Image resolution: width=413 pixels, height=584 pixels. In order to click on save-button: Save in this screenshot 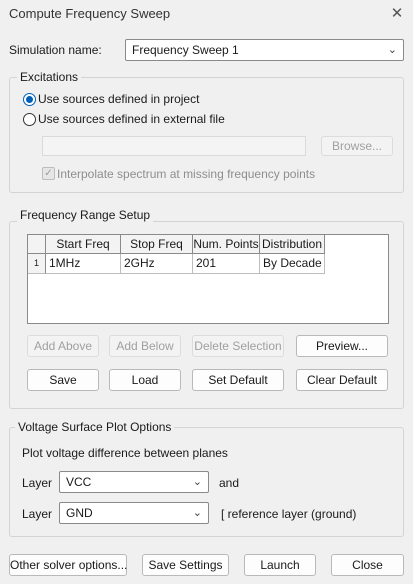, I will do `click(63, 380)`.